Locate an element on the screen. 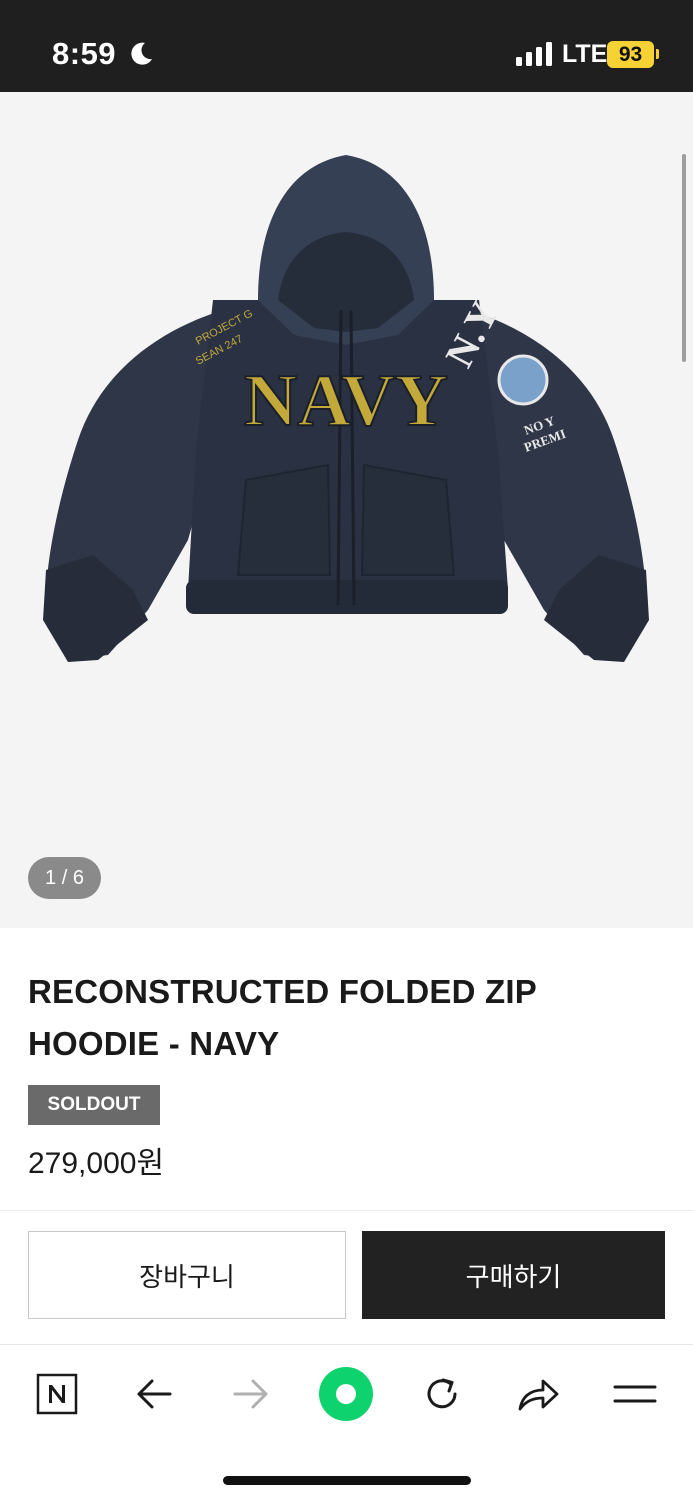 The height and width of the screenshot is (1500, 693). home-indicator is located at coordinates (347, 1480).